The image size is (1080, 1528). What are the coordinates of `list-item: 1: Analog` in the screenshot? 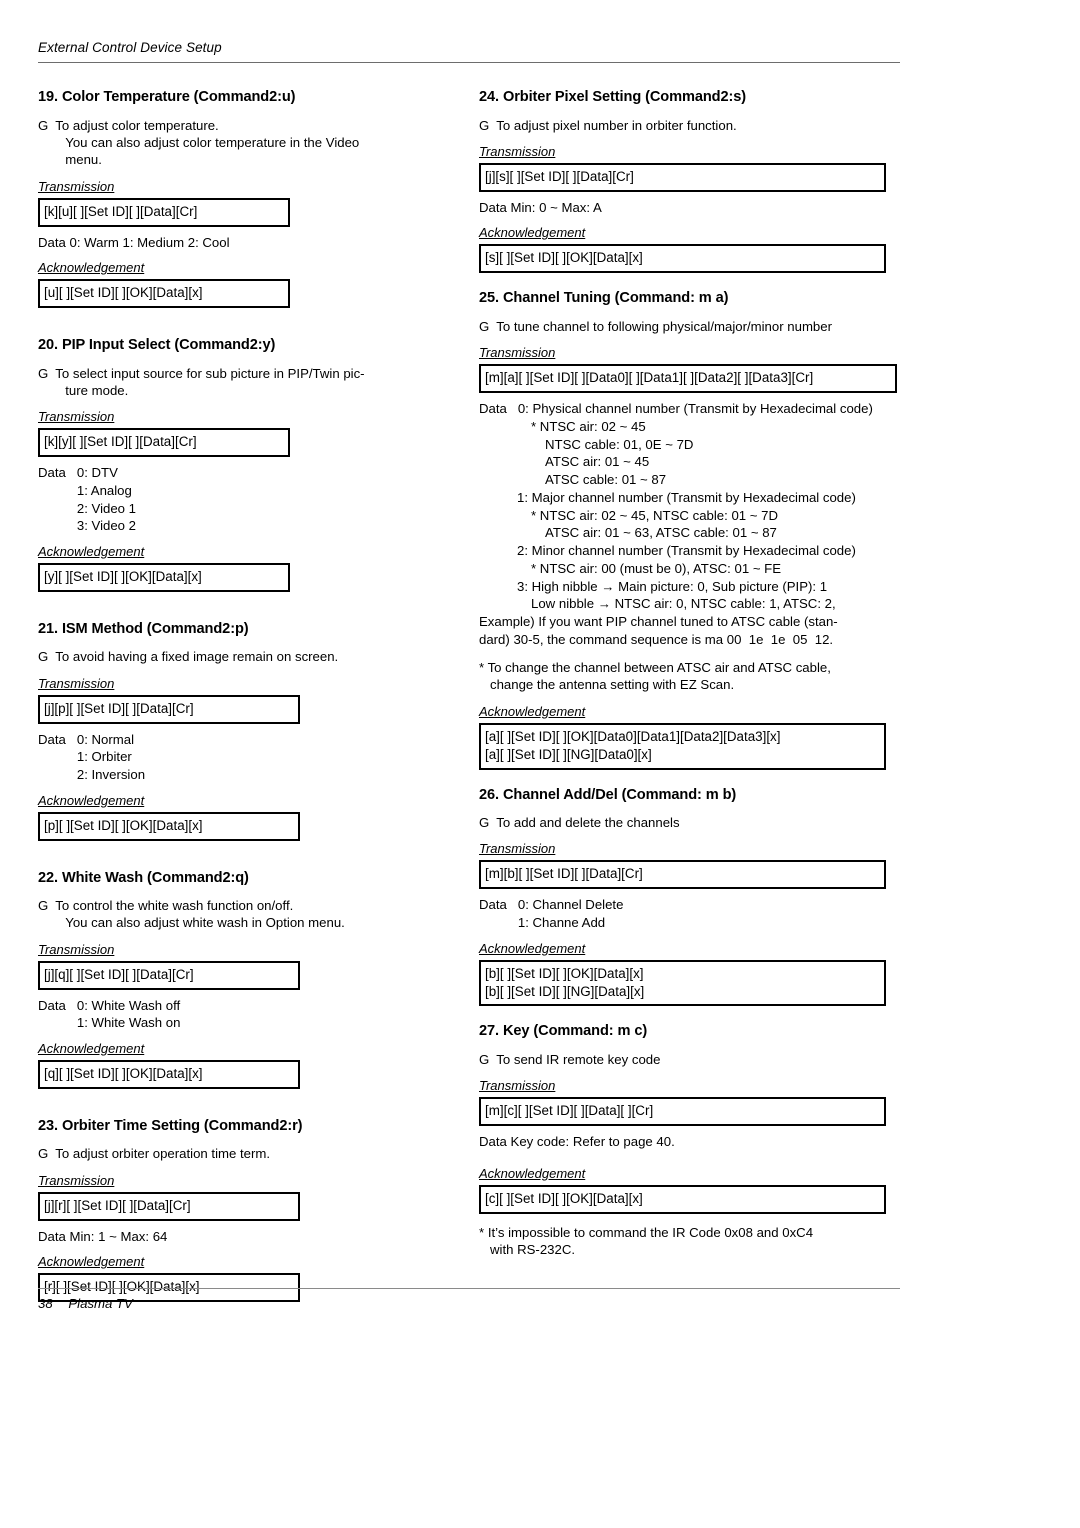 It's located at (104, 490).